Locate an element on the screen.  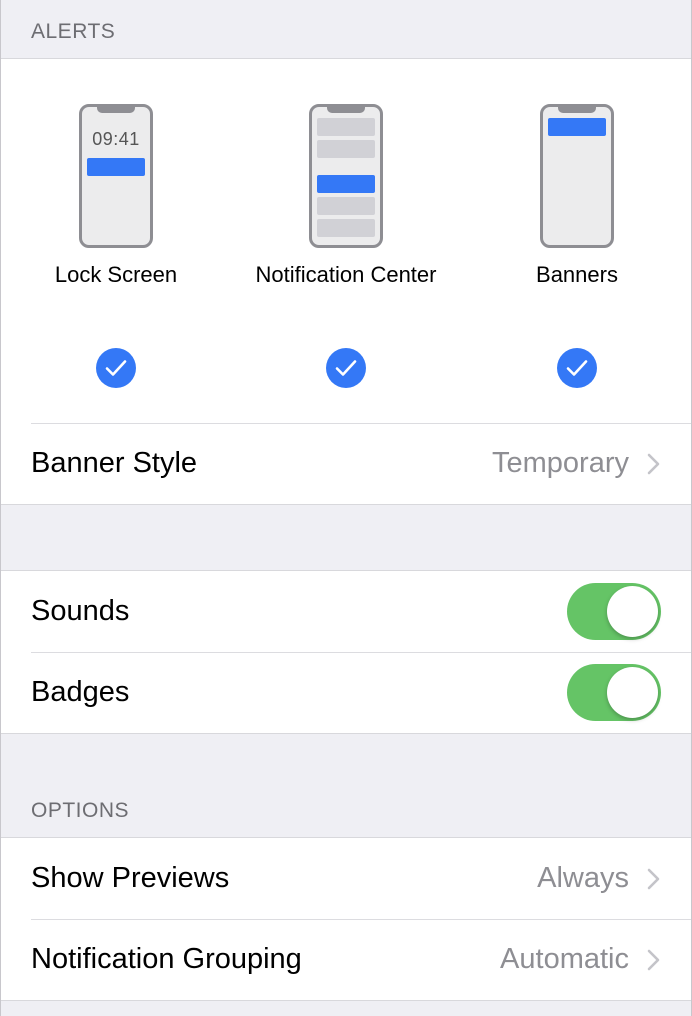
show-previews-label: Show Previews is located at coordinates (130, 878).